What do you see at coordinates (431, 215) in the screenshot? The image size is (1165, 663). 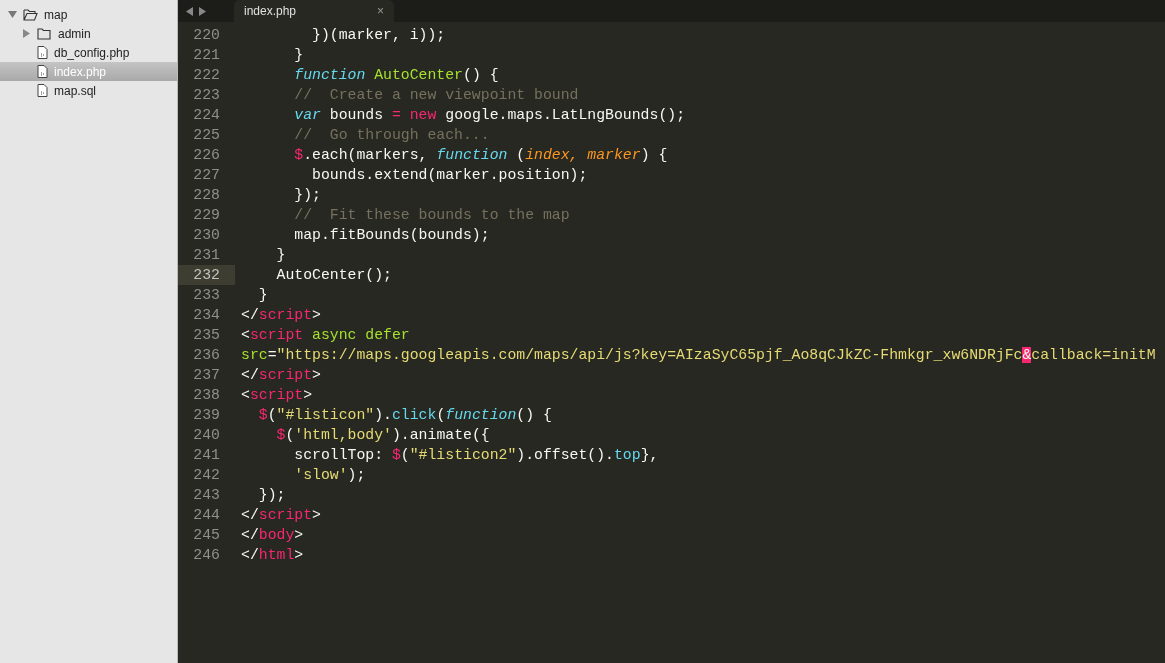 I see `code-line: // Fit these bounds to the map` at bounding box center [431, 215].